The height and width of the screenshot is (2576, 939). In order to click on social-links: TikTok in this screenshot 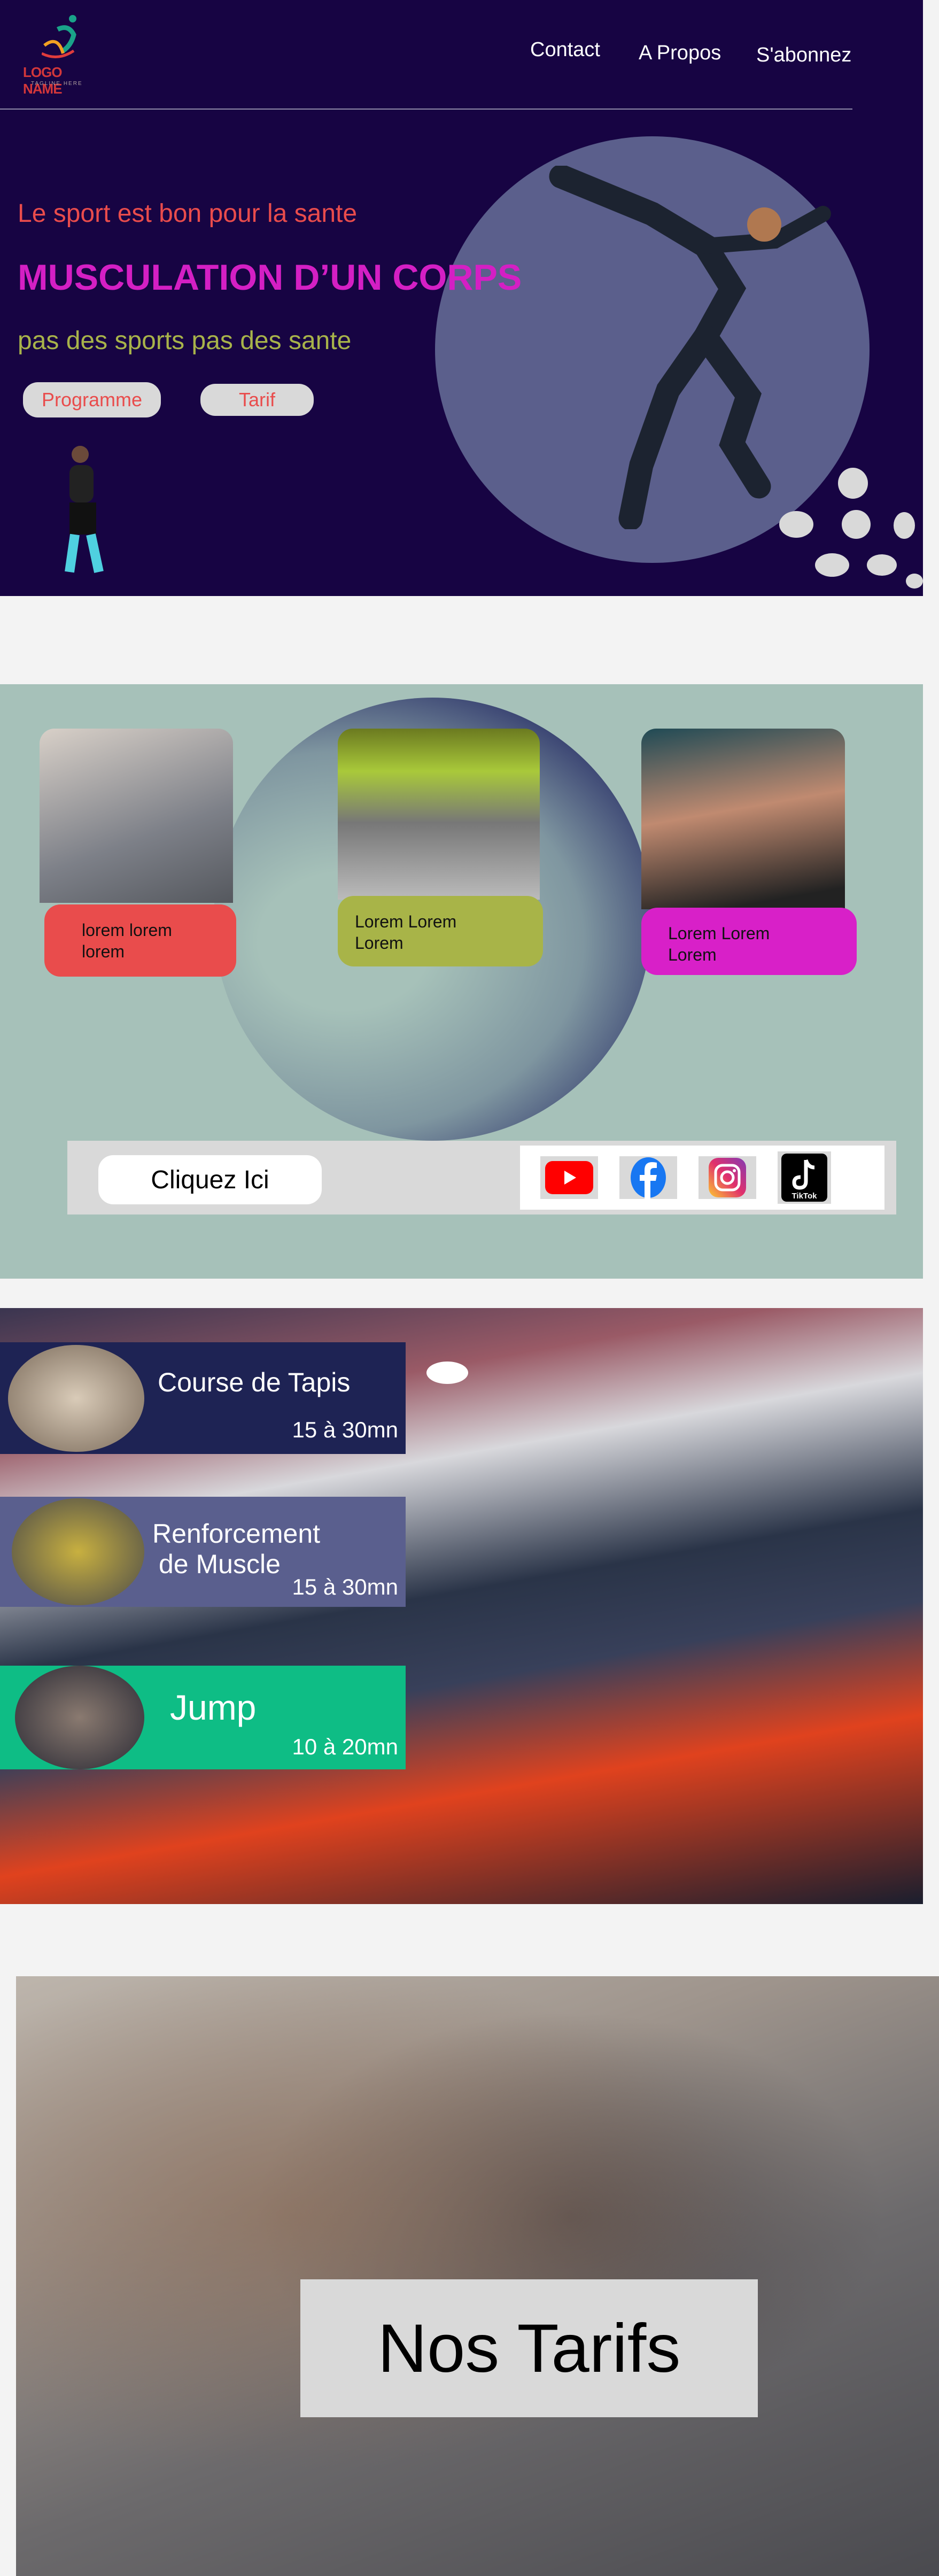, I will do `click(702, 1178)`.